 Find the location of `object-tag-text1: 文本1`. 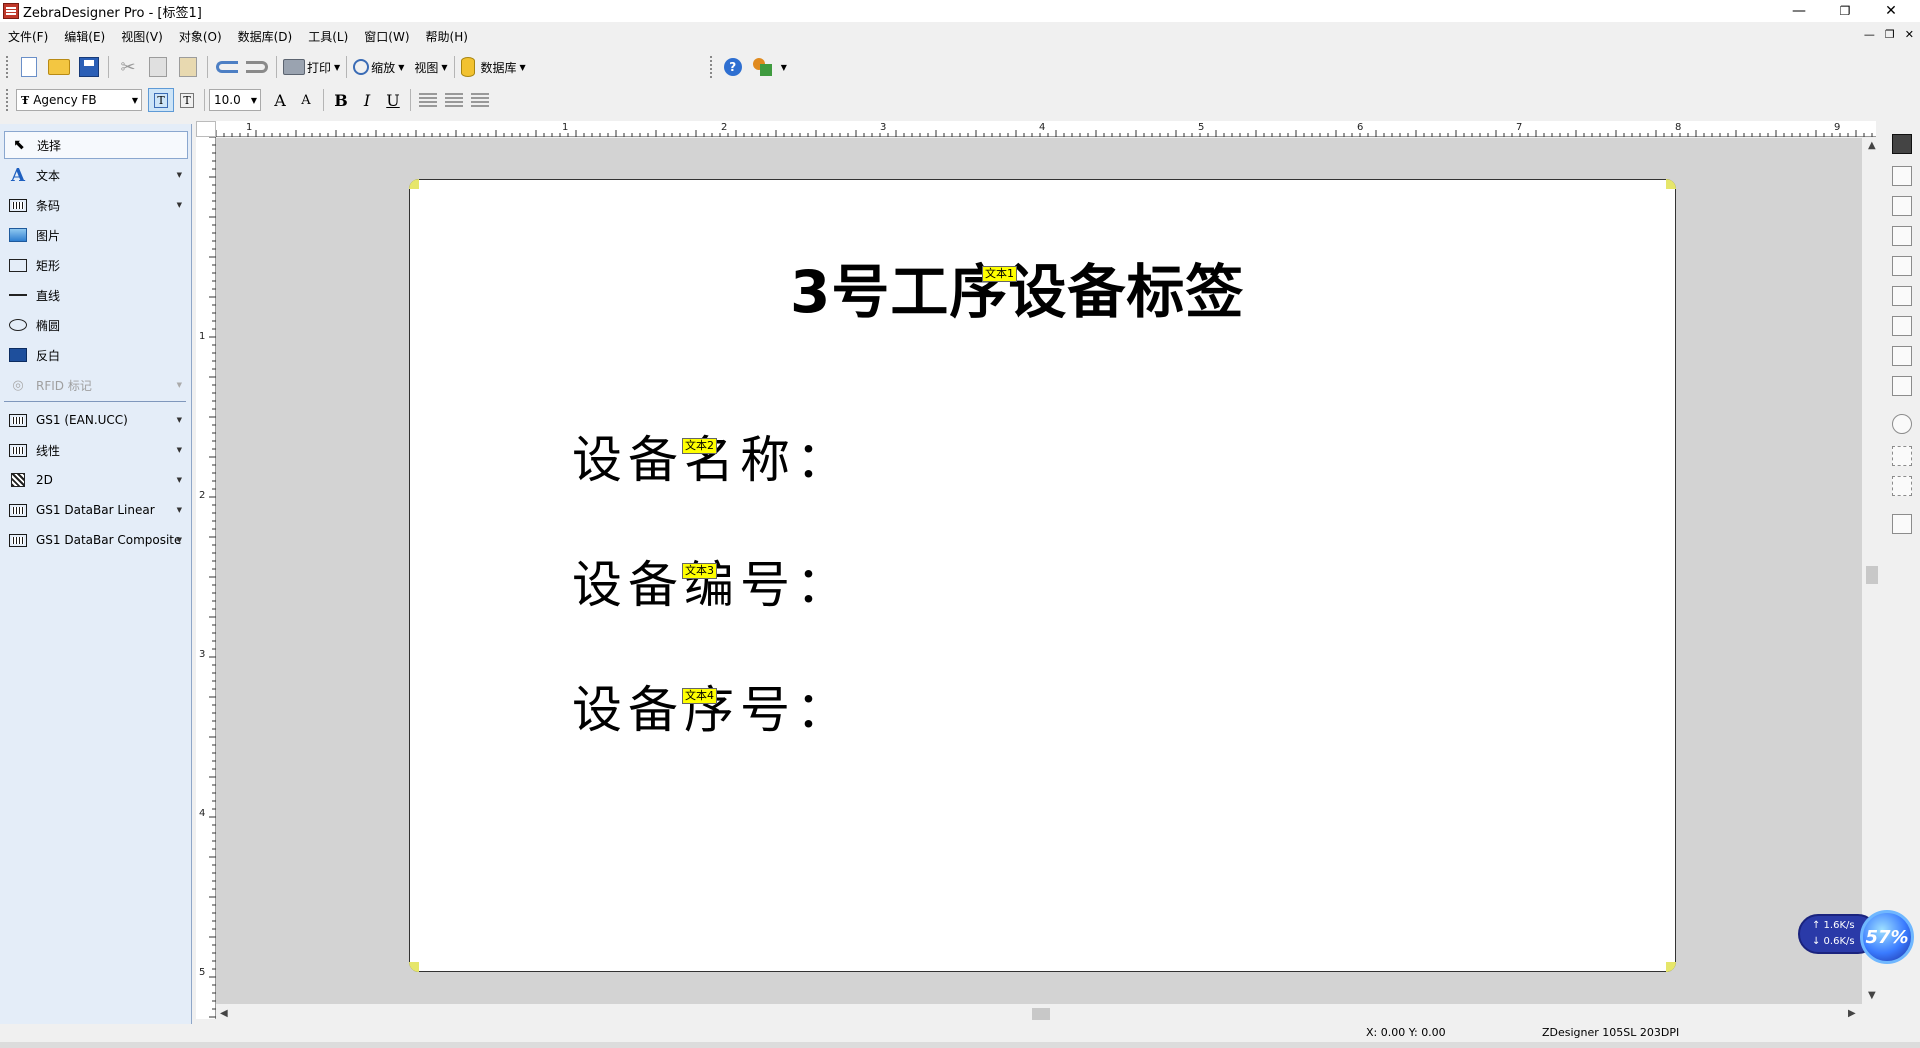

object-tag-text1: 文本1 is located at coordinates (999, 274).